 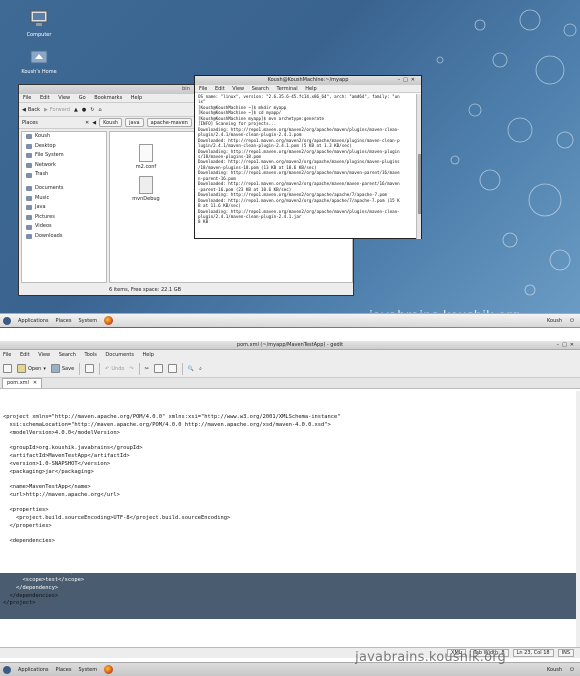 I want to click on sidebar-item-java: Java, so click(x=64, y=208).